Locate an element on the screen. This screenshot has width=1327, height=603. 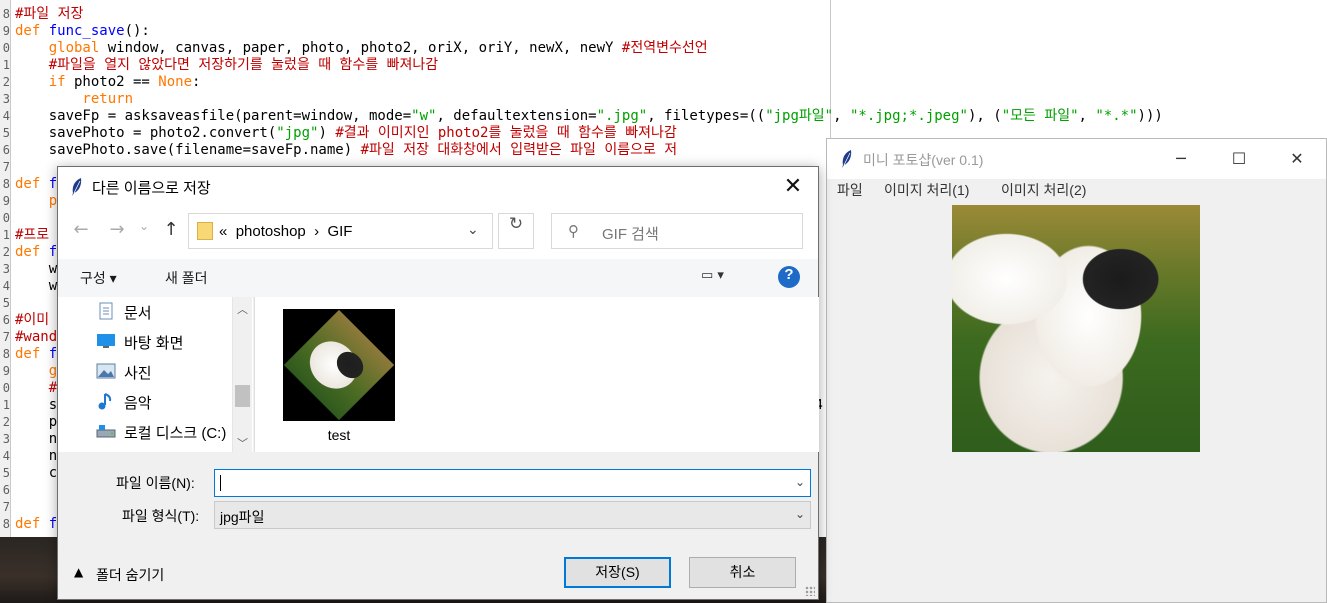
close-button: ✕ is located at coordinates (1297, 159).